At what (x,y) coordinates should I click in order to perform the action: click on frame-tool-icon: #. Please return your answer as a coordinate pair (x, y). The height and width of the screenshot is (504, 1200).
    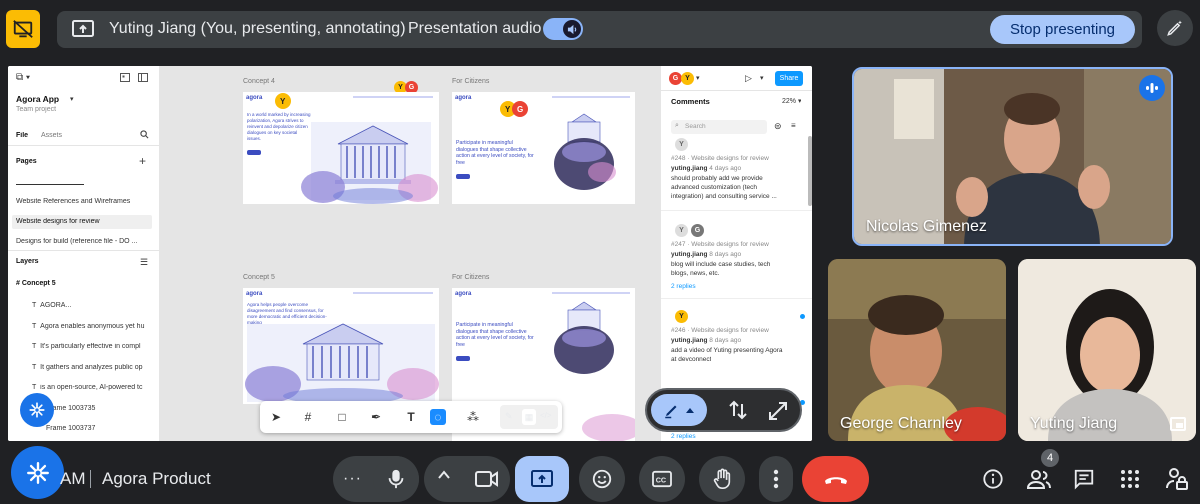
    Looking at the image, I should click on (308, 417).